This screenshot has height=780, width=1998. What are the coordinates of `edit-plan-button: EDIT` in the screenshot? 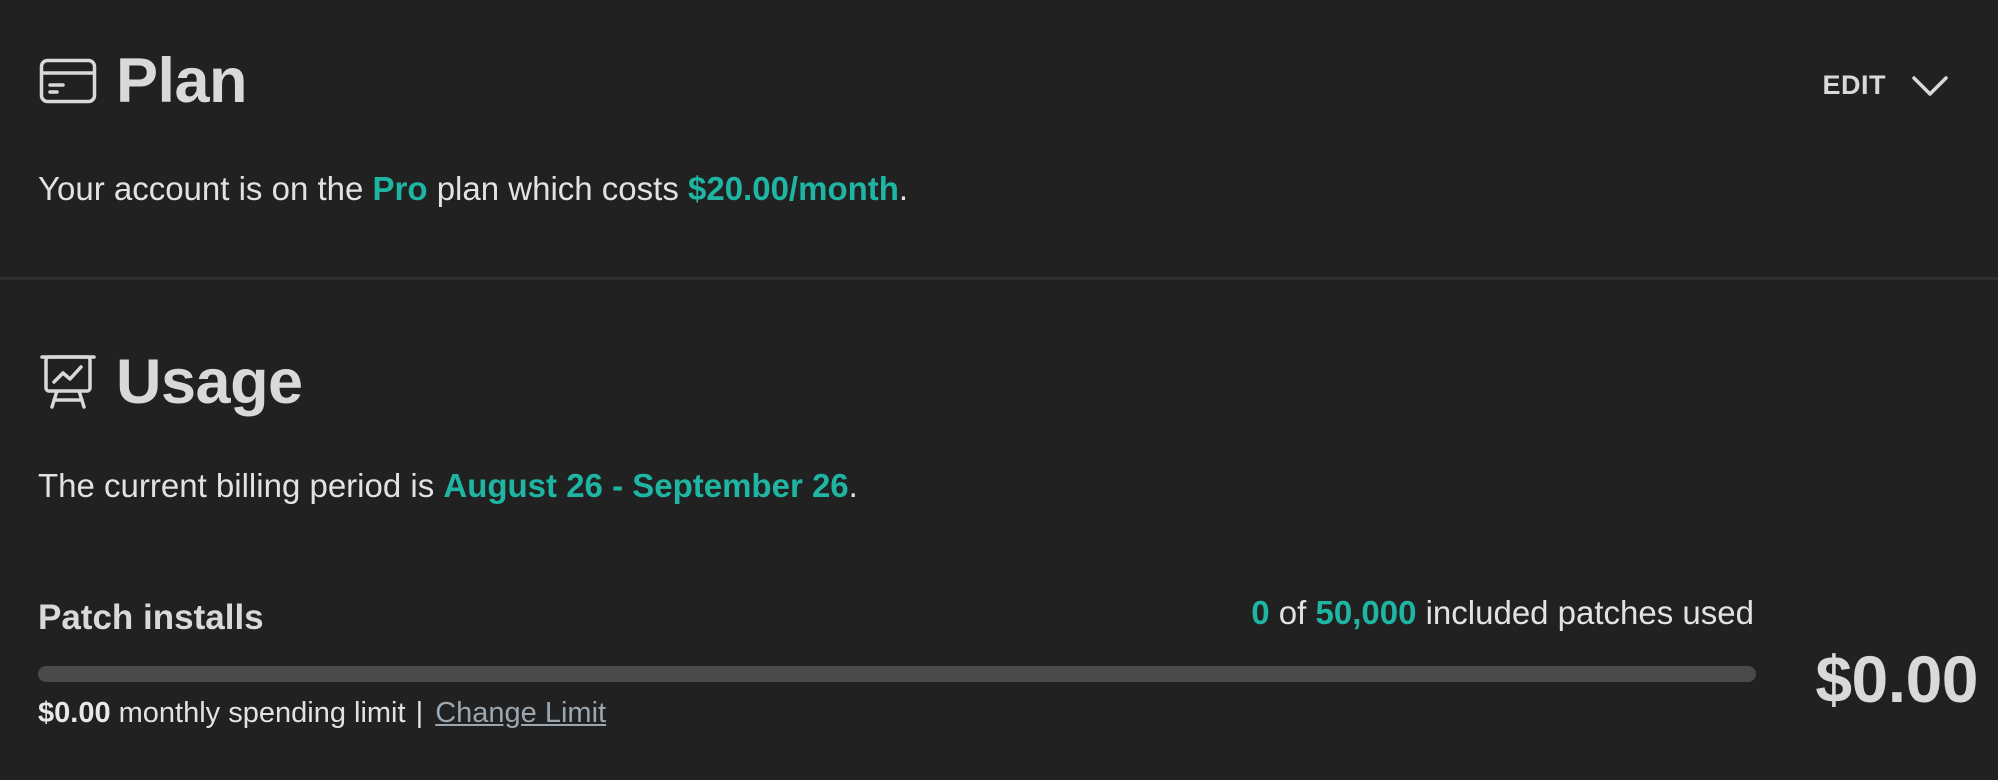 It's located at (1885, 85).